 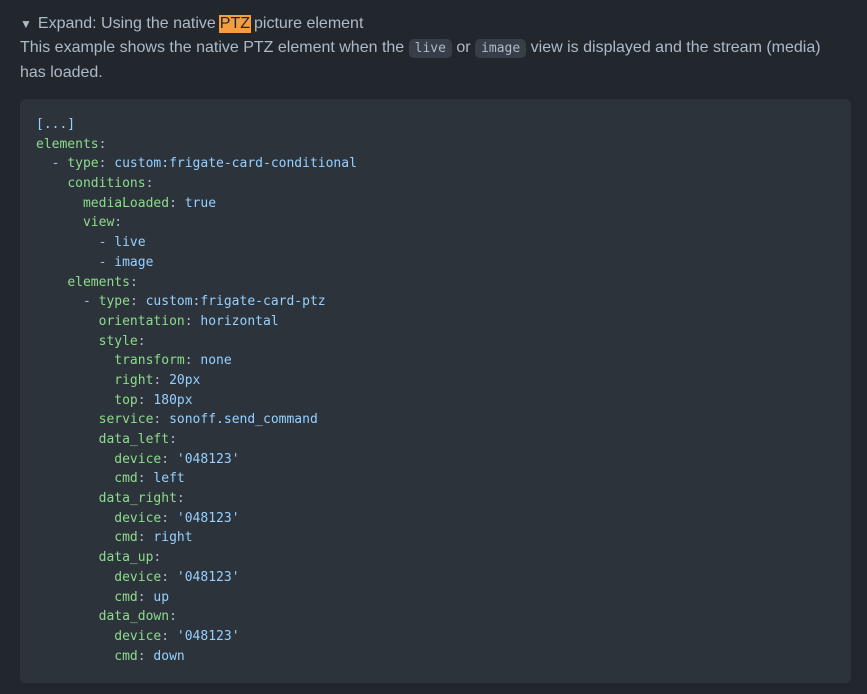 What do you see at coordinates (149, 361) in the screenshot?
I see `yaml-key: transform` at bounding box center [149, 361].